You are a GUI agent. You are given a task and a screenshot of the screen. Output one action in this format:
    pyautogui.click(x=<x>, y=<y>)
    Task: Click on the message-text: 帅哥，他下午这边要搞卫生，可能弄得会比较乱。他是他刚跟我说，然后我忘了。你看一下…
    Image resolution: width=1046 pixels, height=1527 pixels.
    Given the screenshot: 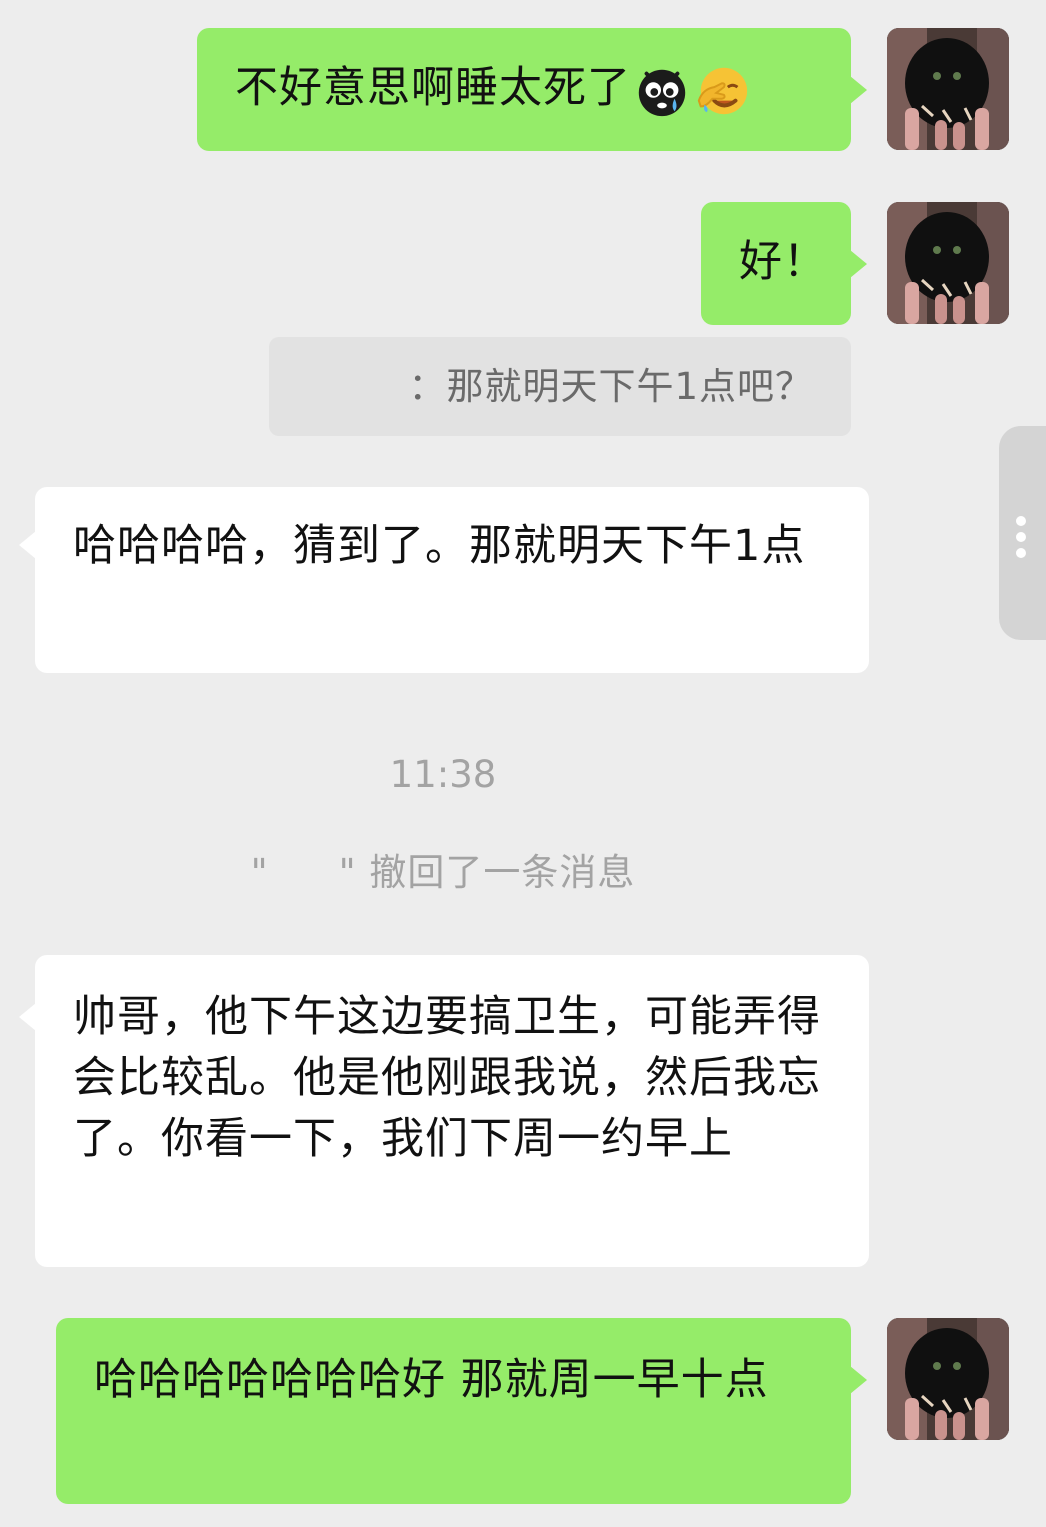 What is the action you would take?
    pyautogui.click(x=447, y=1078)
    